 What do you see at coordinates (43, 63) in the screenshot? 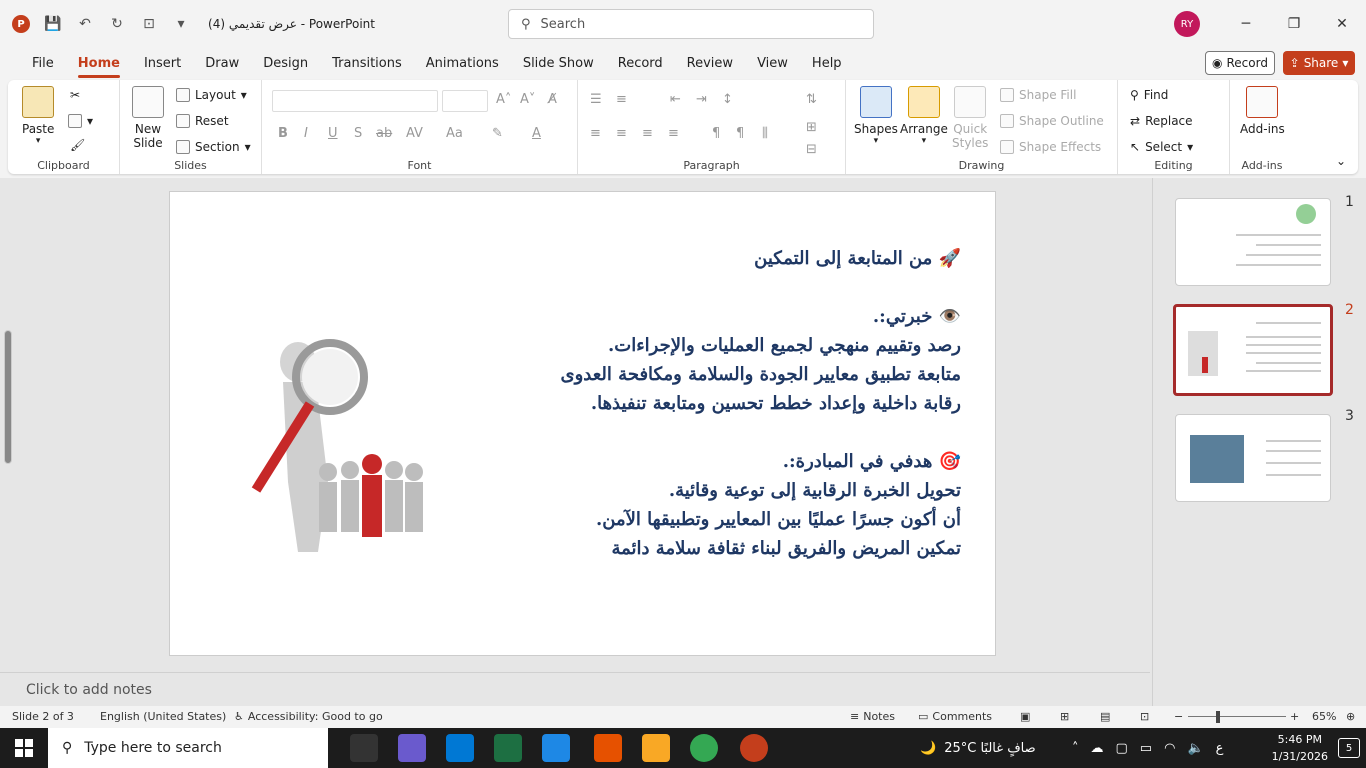
I see `tab-file: File` at bounding box center [43, 63].